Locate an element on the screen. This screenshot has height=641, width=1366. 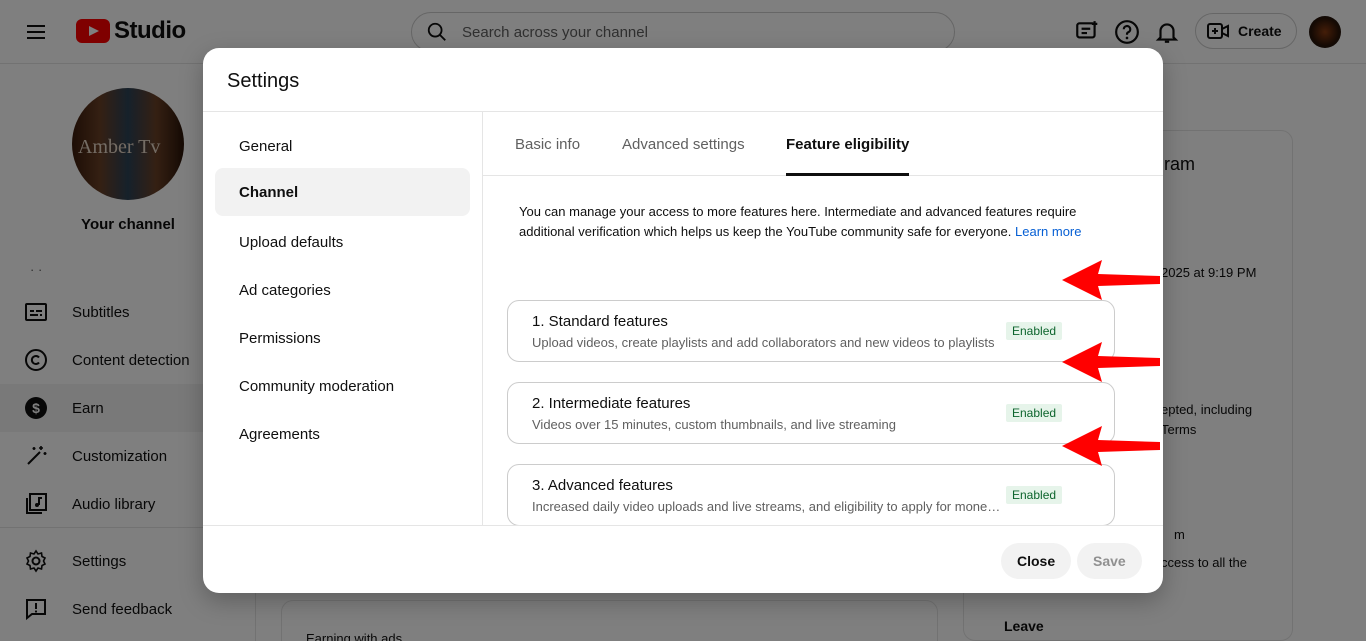
tab-feature-eligibility: Feature eligibility is located at coordinates (848, 144).